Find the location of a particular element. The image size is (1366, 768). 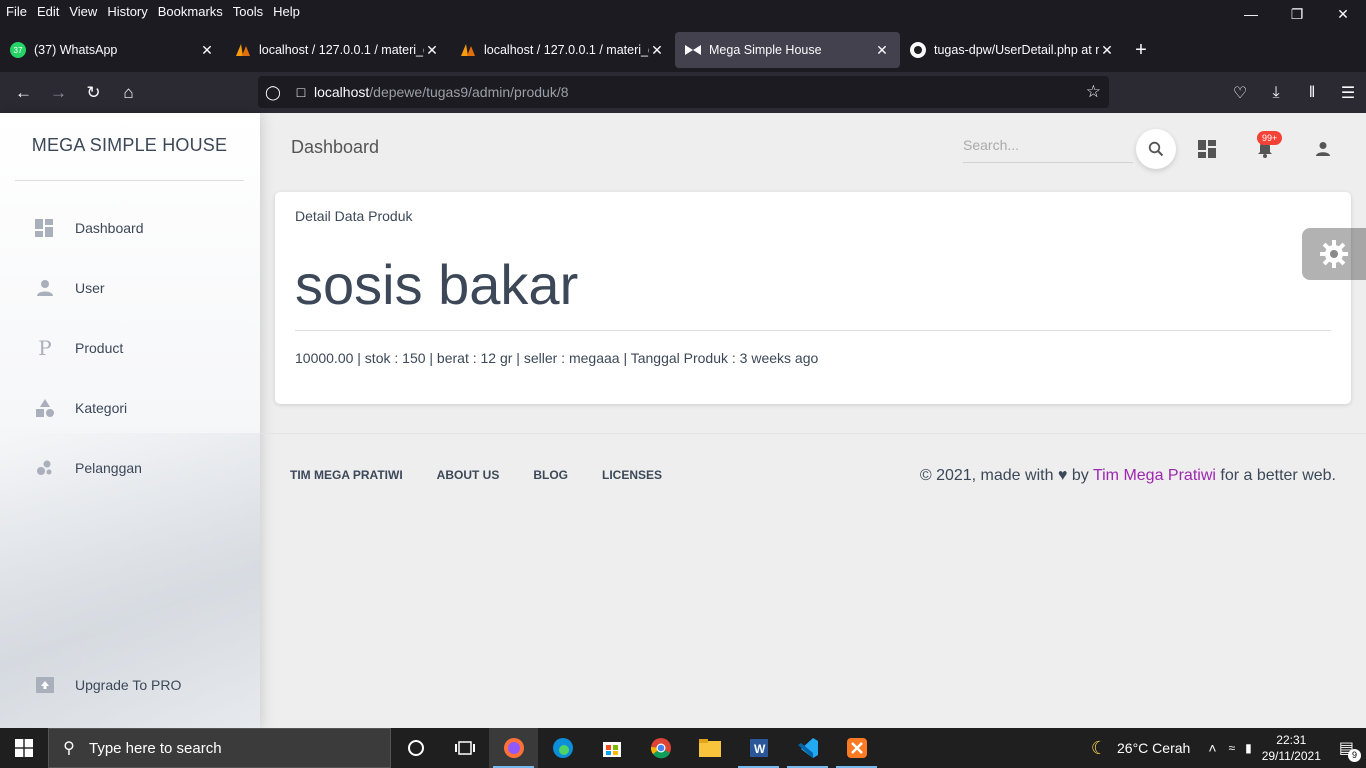

notification-count: 9 is located at coordinates (1354, 755).